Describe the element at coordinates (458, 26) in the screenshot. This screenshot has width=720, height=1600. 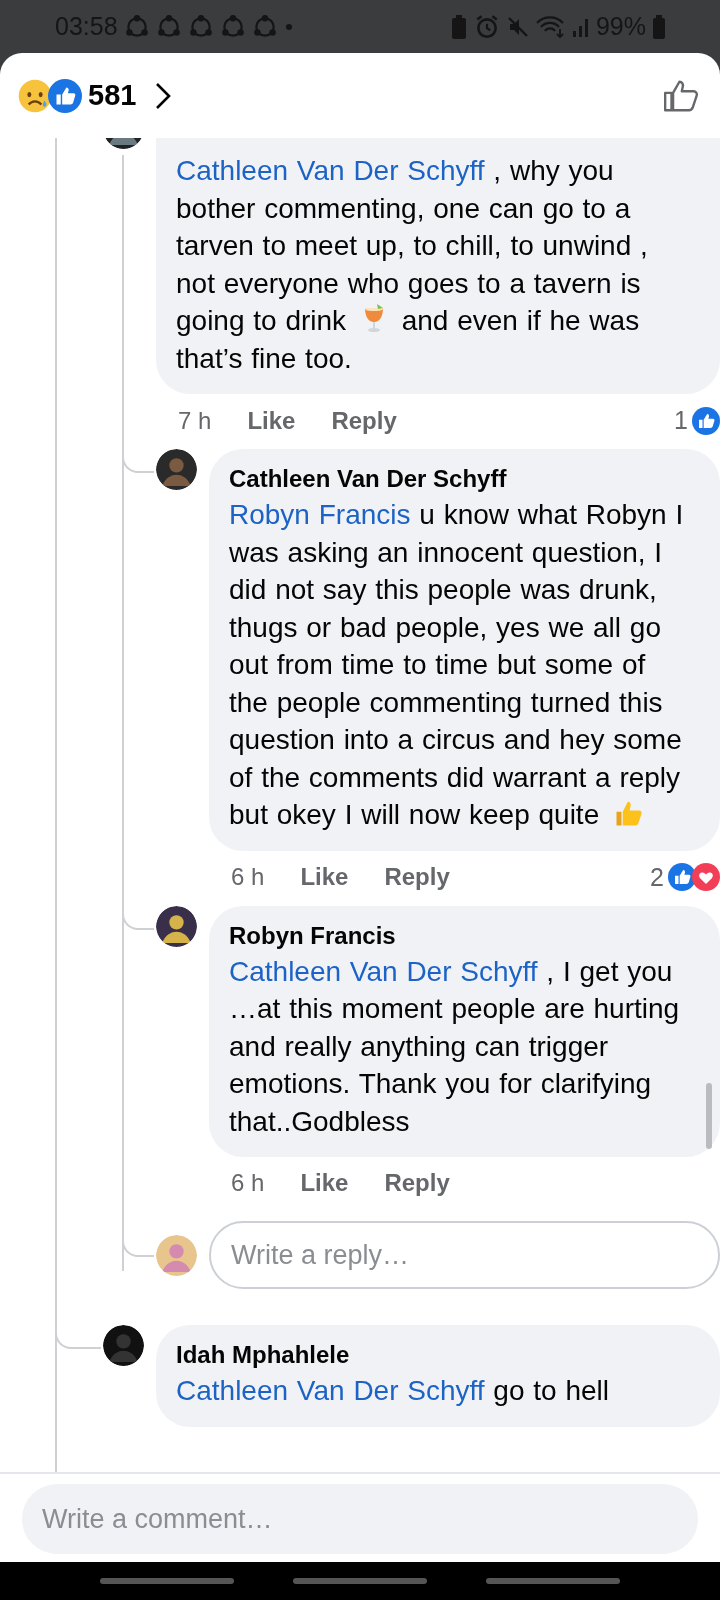
I see `battery-saver-icon` at that location.